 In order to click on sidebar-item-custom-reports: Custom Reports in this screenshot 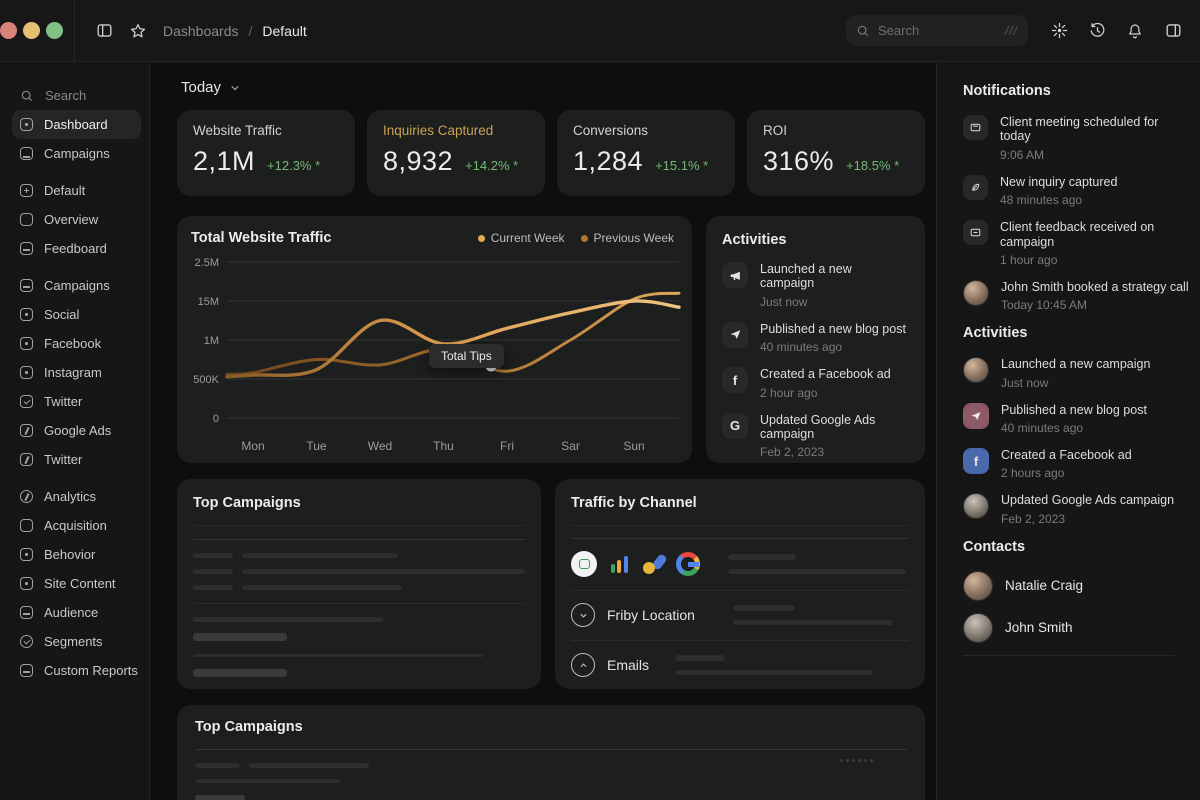, I will do `click(76, 670)`.